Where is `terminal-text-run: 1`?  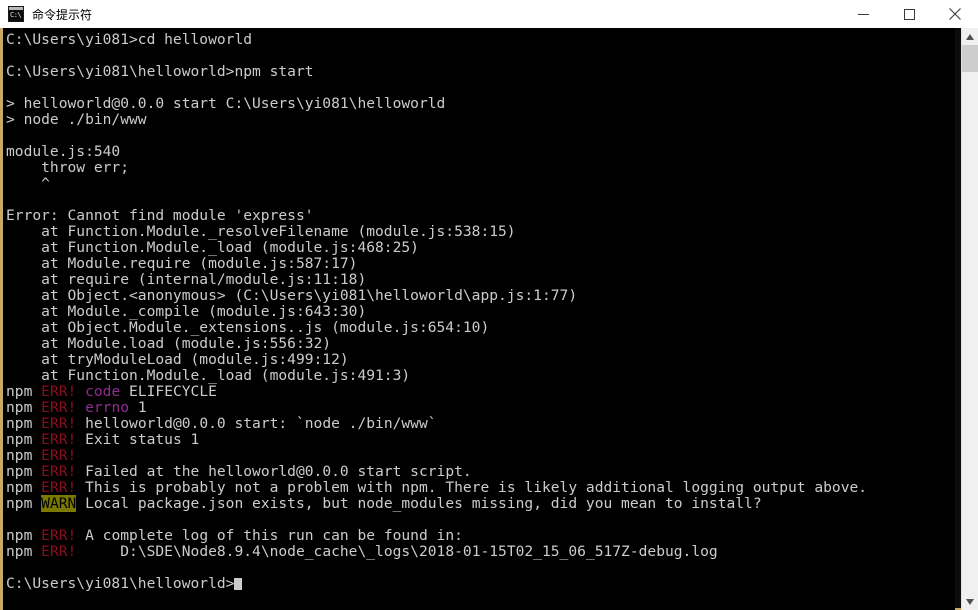 terminal-text-run: 1 is located at coordinates (138, 407).